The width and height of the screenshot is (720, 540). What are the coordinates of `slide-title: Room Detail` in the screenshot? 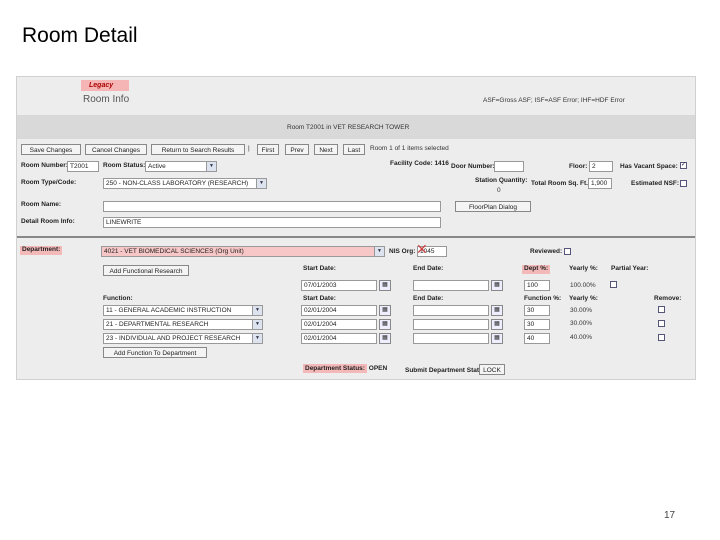 It's located at (80, 35).